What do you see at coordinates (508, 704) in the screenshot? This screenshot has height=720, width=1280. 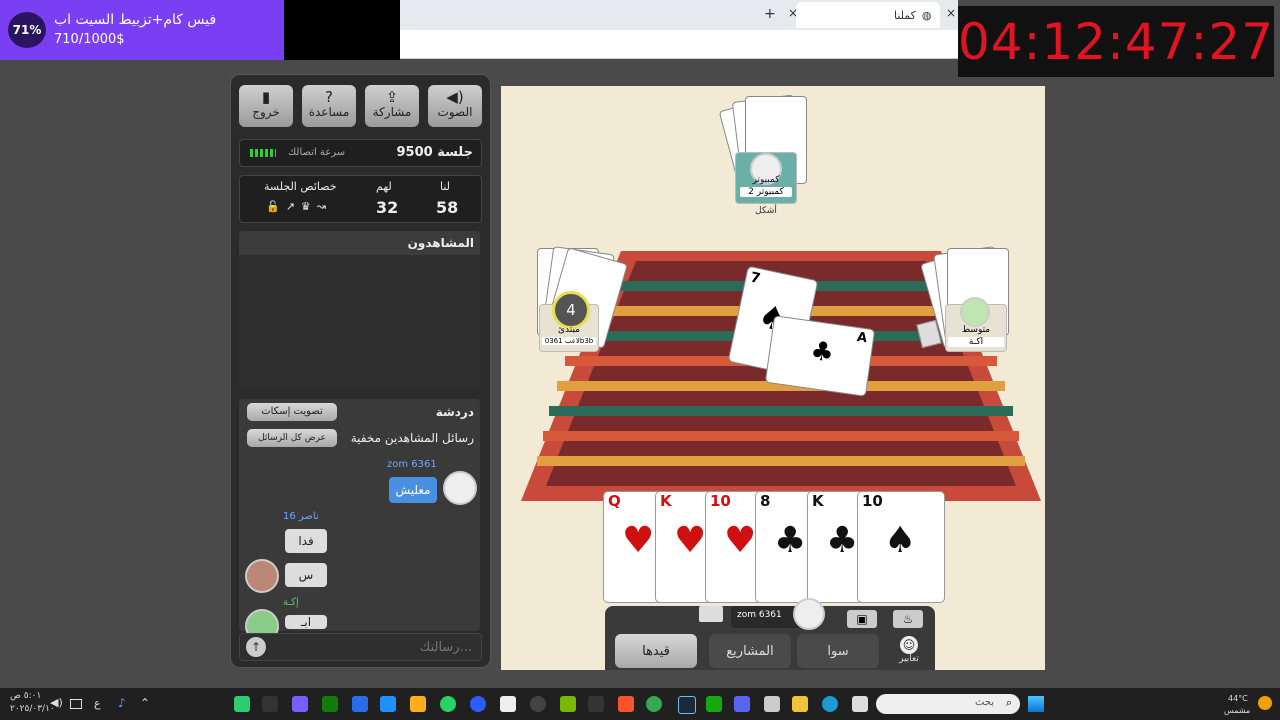 I see `capcut-icon` at bounding box center [508, 704].